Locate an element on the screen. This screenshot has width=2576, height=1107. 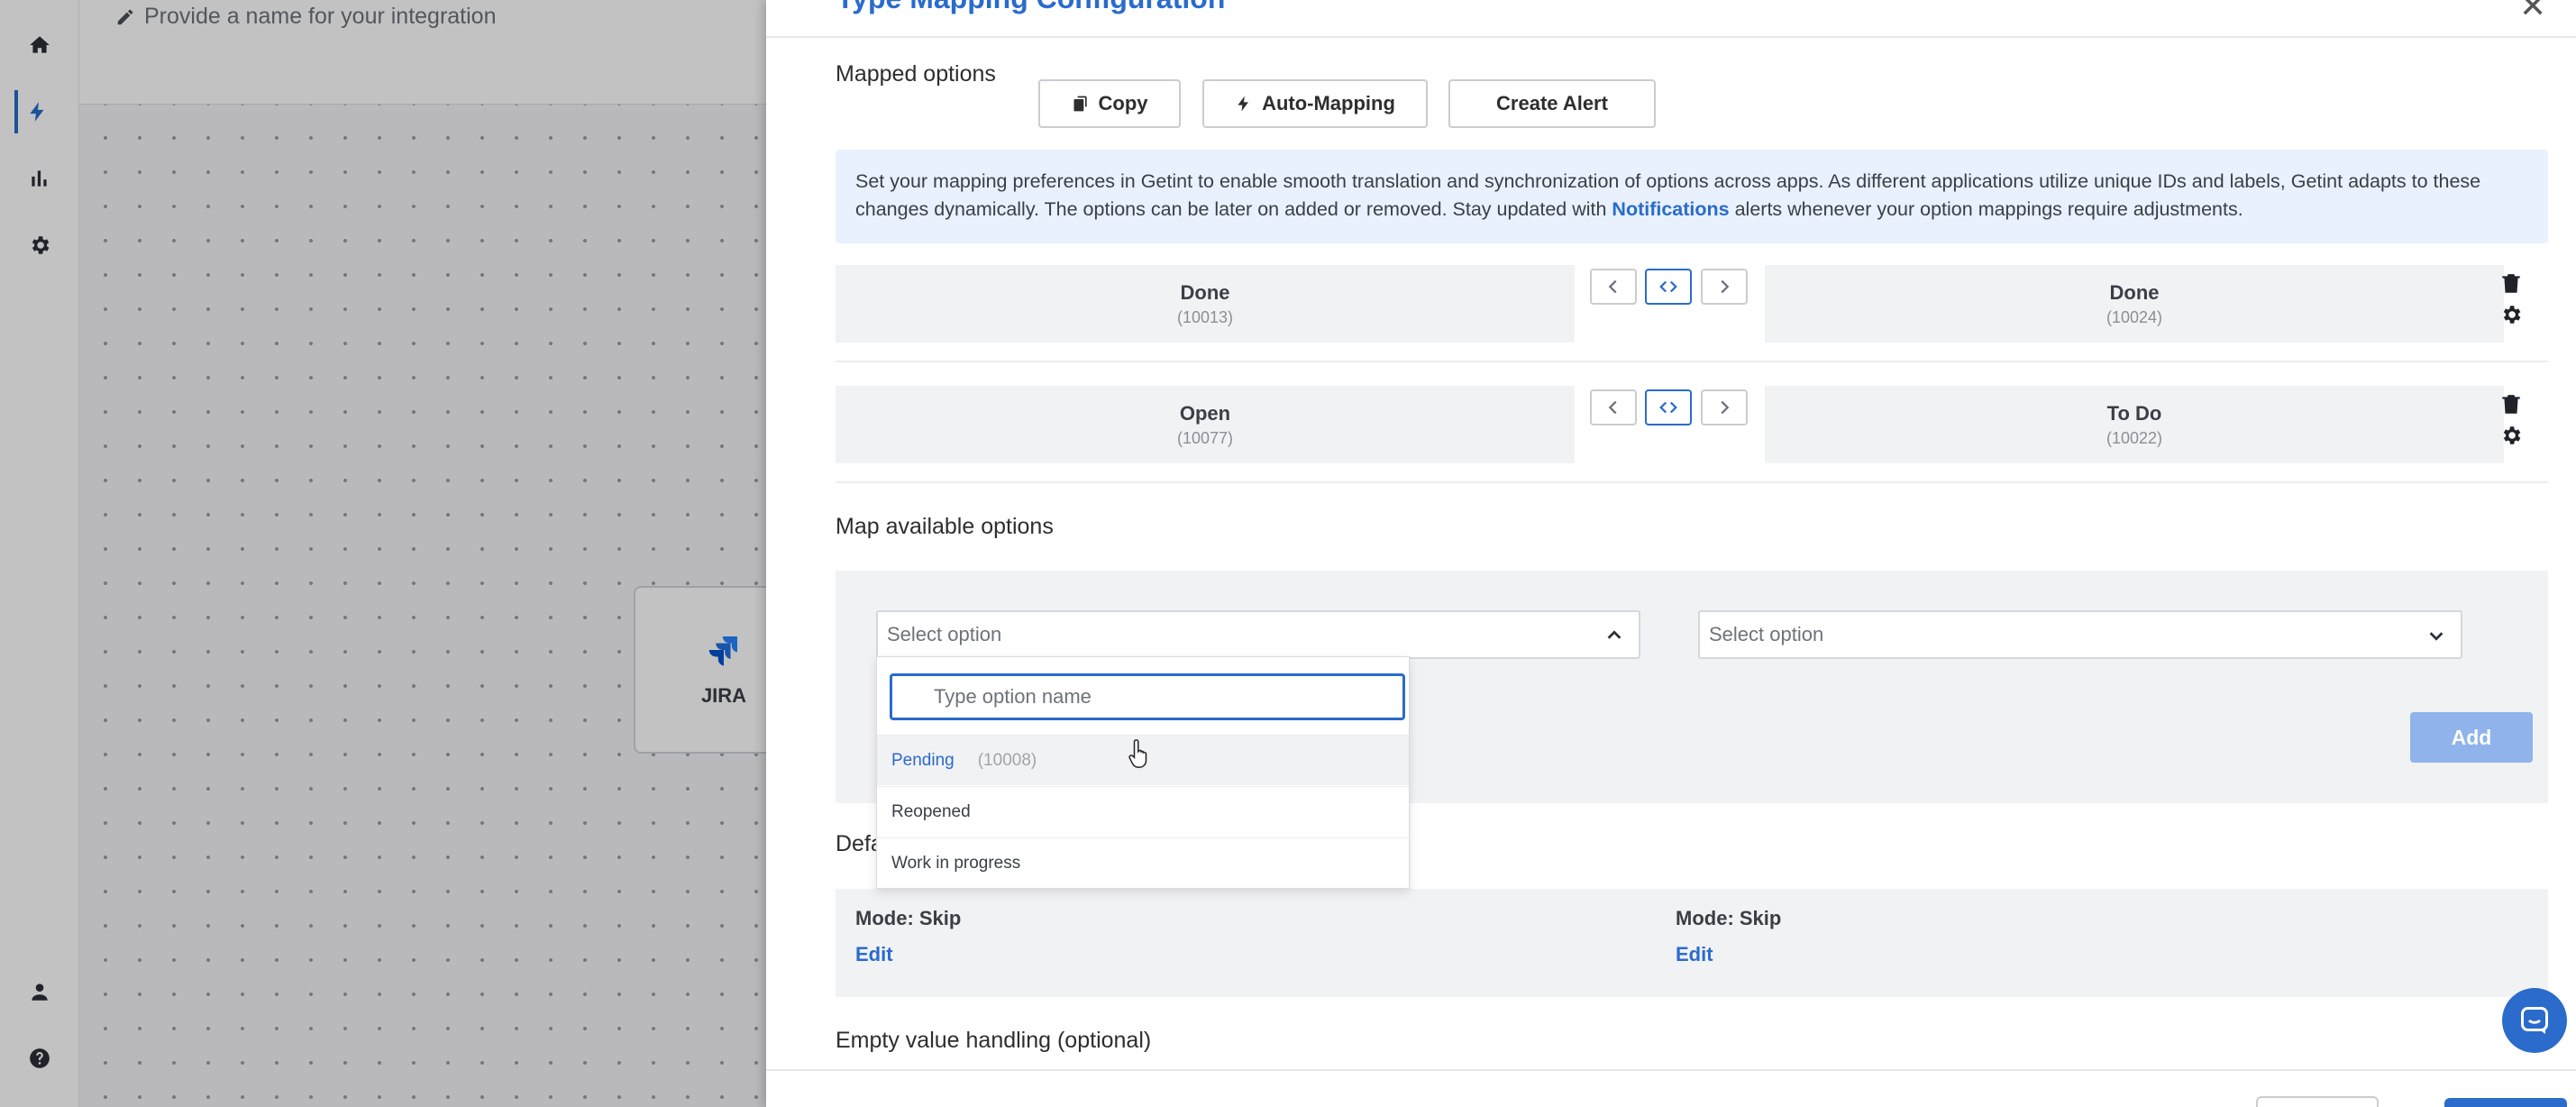
option-id: (10008) is located at coordinates (1007, 760).